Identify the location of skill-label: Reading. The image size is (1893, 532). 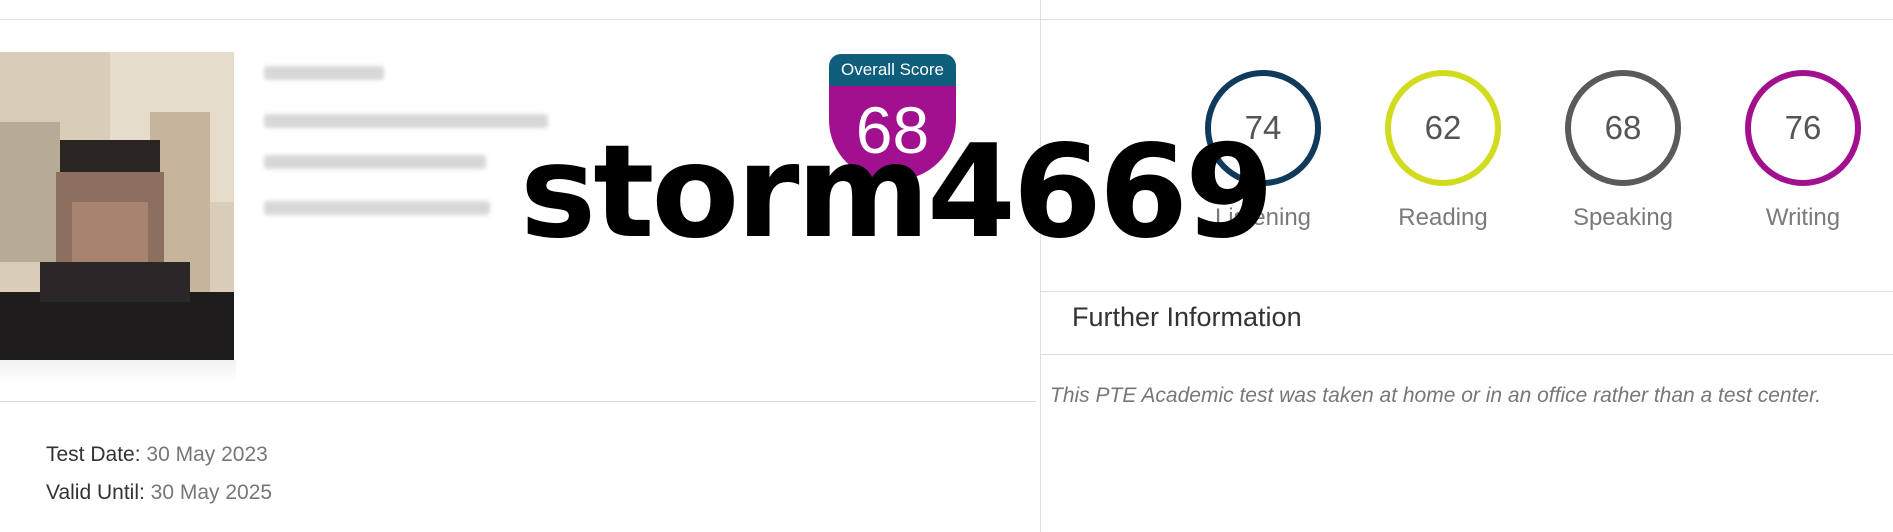
(1443, 217).